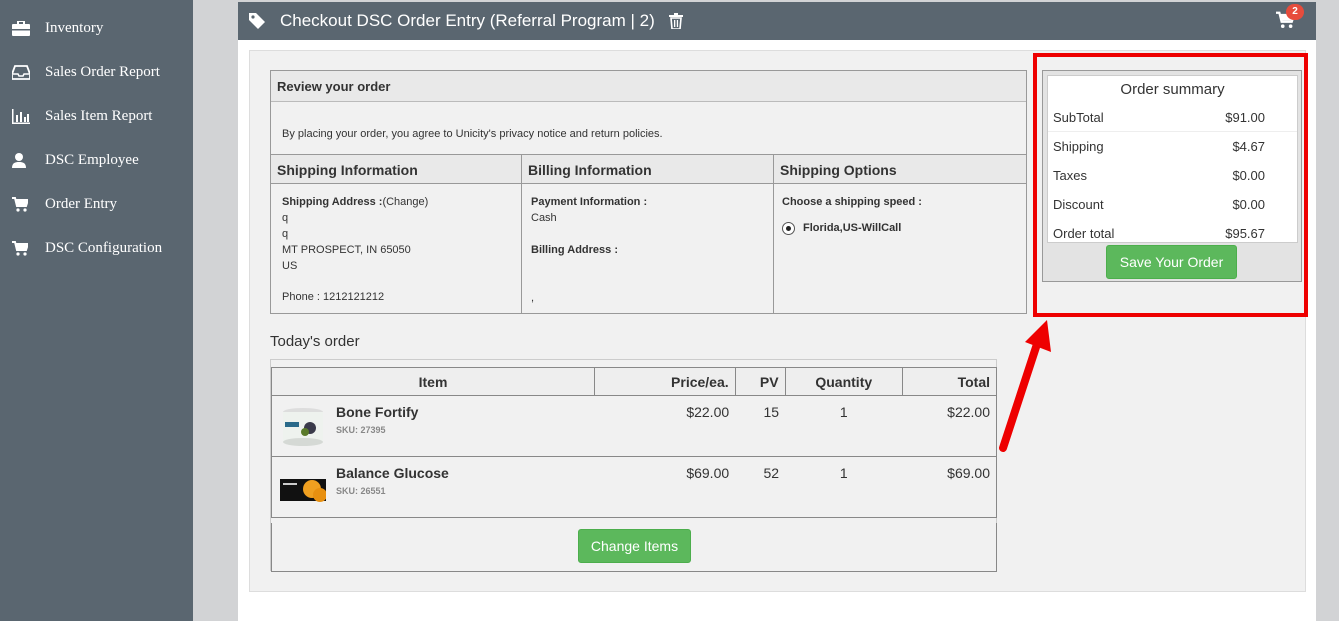  Describe the element at coordinates (648, 86) in the screenshot. I see `review-title: Review your order` at that location.